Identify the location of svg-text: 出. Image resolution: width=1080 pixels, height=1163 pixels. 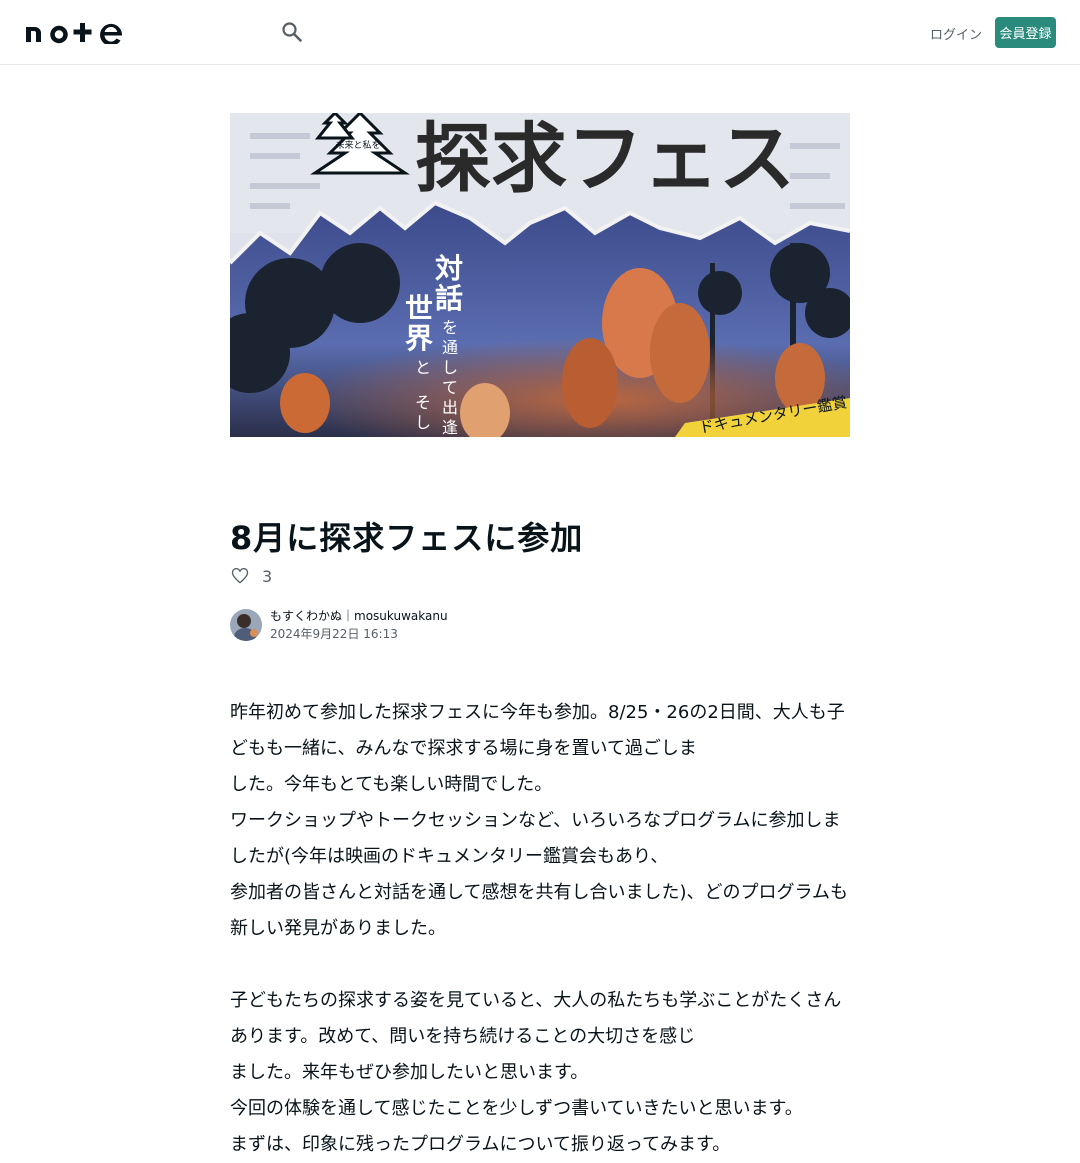
(450, 407).